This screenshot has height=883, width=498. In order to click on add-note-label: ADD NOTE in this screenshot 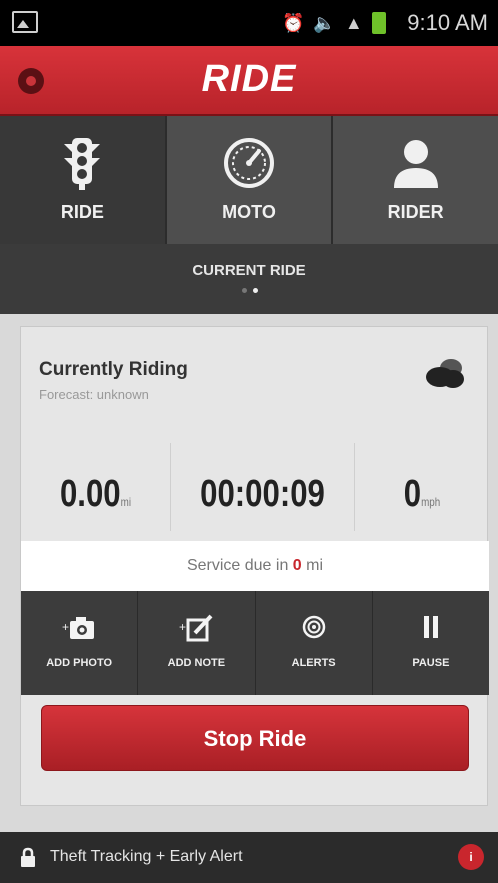, I will do `click(196, 663)`.